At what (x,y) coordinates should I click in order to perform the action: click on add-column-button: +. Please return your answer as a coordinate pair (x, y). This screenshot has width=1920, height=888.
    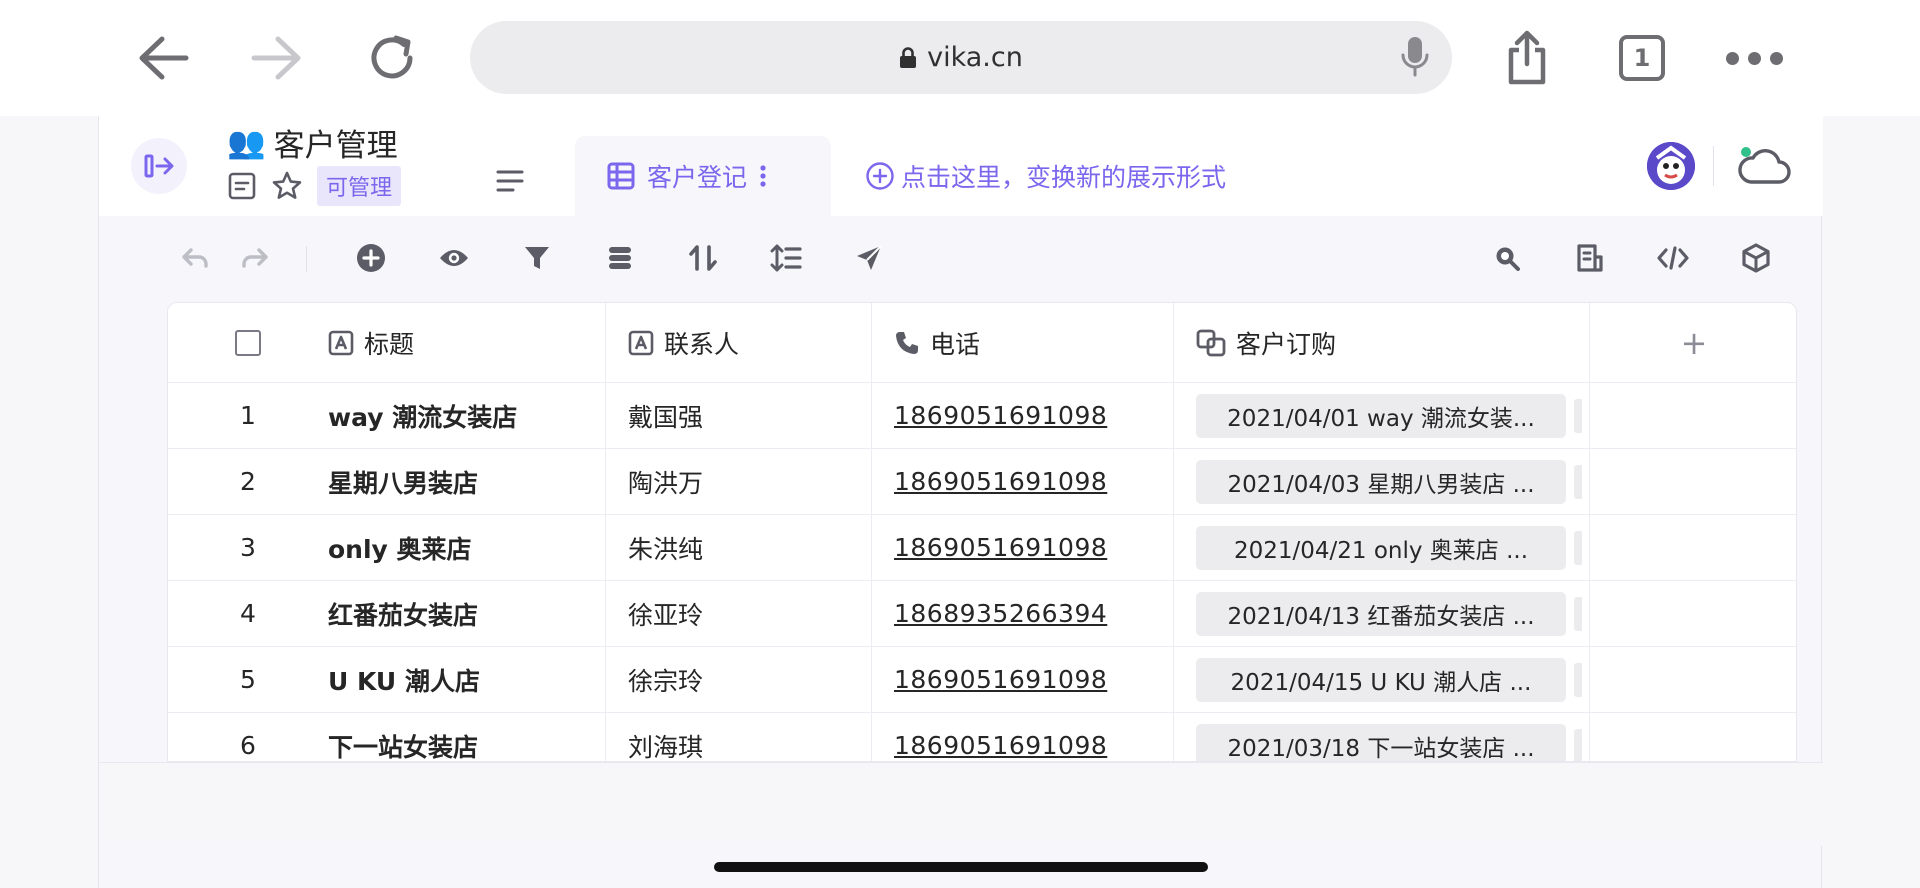
    Looking at the image, I should click on (1693, 342).